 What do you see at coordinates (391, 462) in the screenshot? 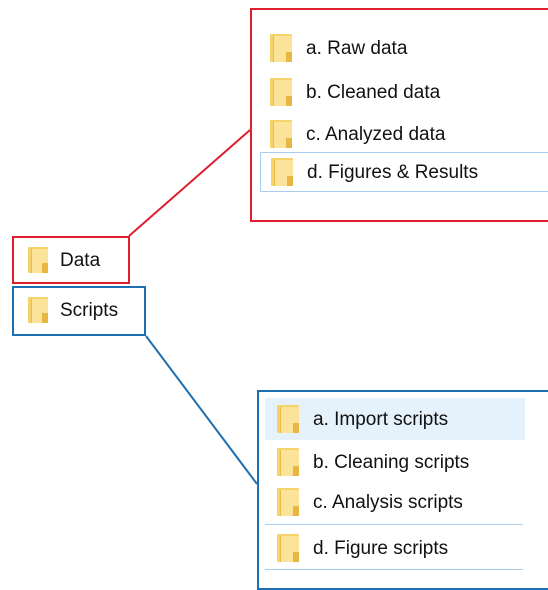
I see `folder-label: b. Cleaning scripts` at bounding box center [391, 462].